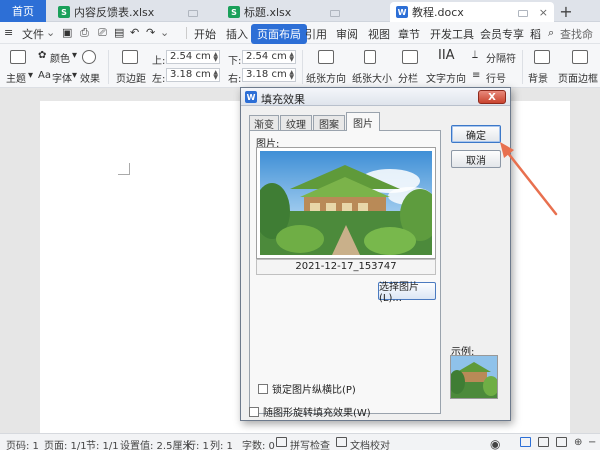  What do you see at coordinates (23, 11) in the screenshot?
I see `home-tab: 首页` at bounding box center [23, 11].